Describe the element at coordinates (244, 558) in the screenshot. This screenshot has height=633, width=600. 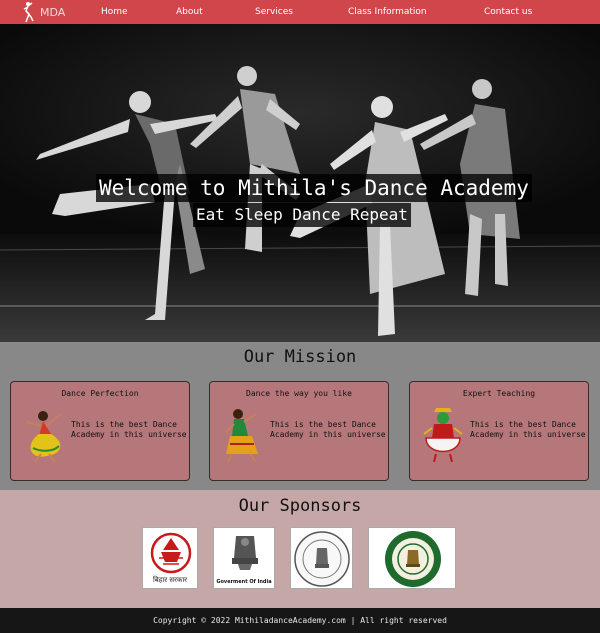
I see `sponsor-logo-government-of-india: Goverment Of India` at that location.